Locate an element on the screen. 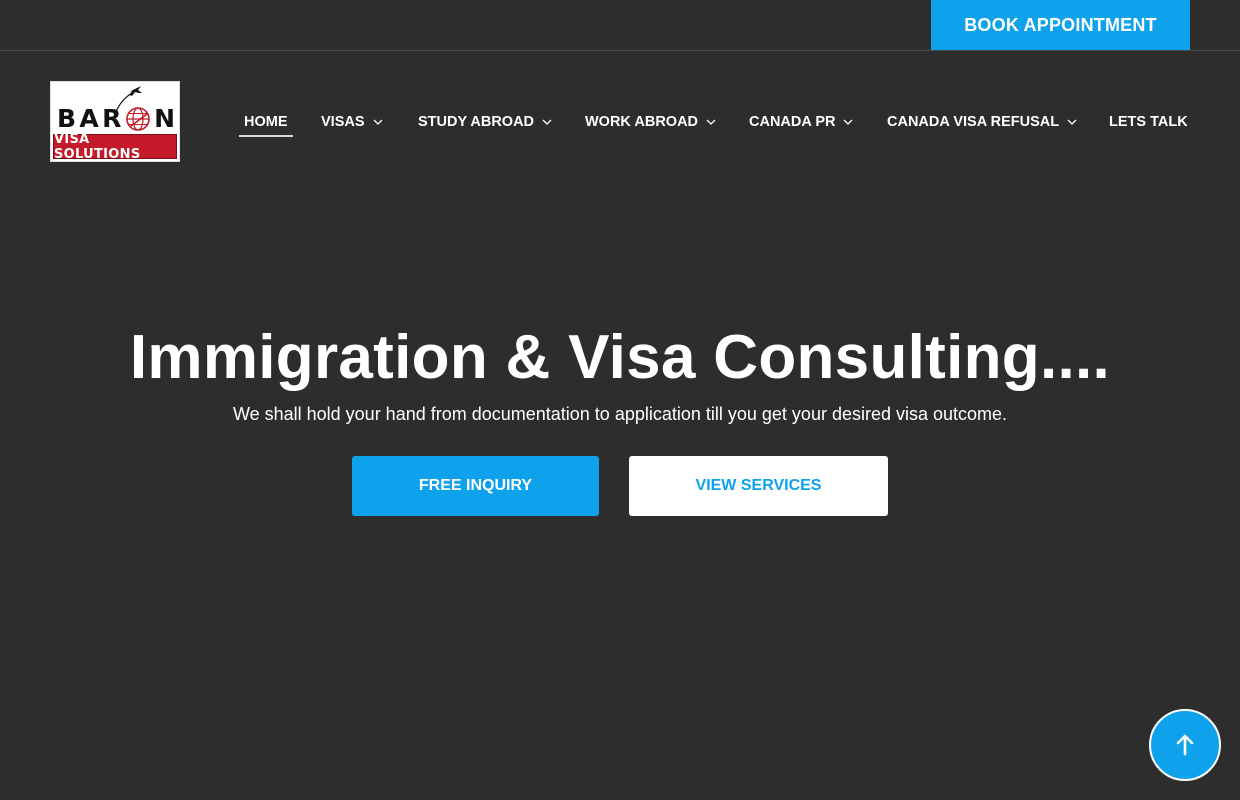  nav-item-home: HOME is located at coordinates (265, 122).